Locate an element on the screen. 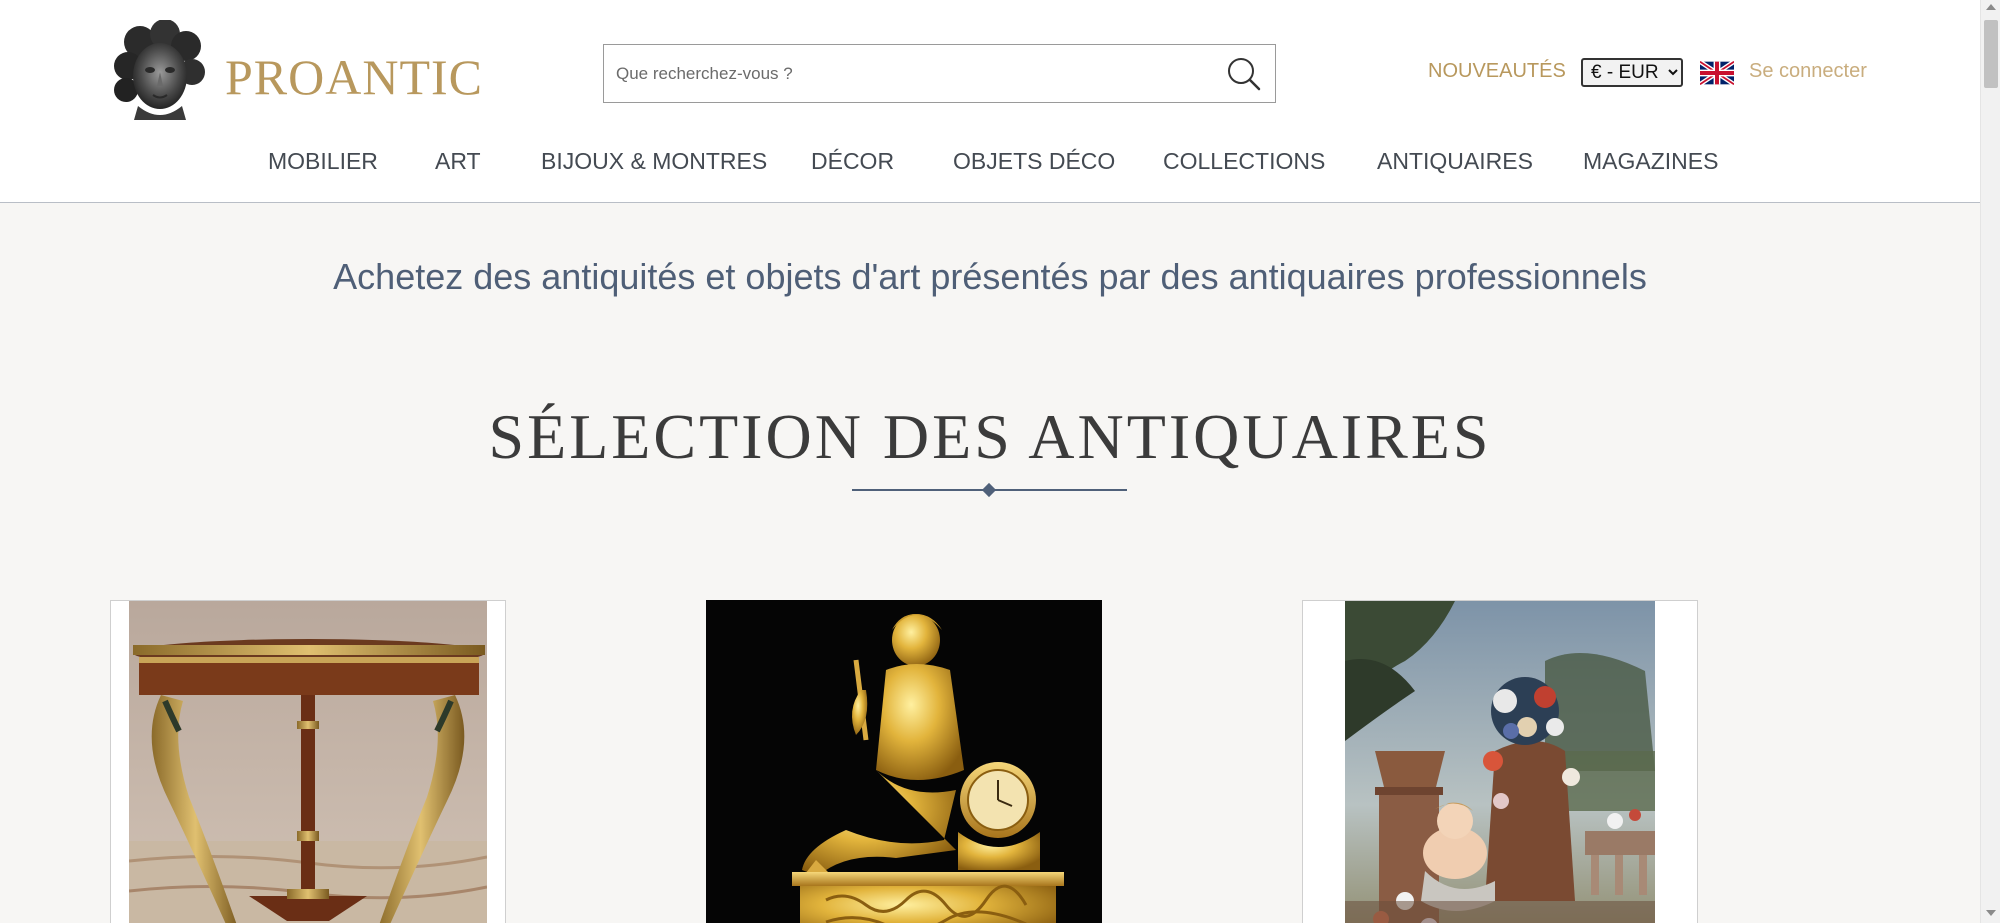 This screenshot has height=923, width=2000. product-image-clock is located at coordinates (904, 761).